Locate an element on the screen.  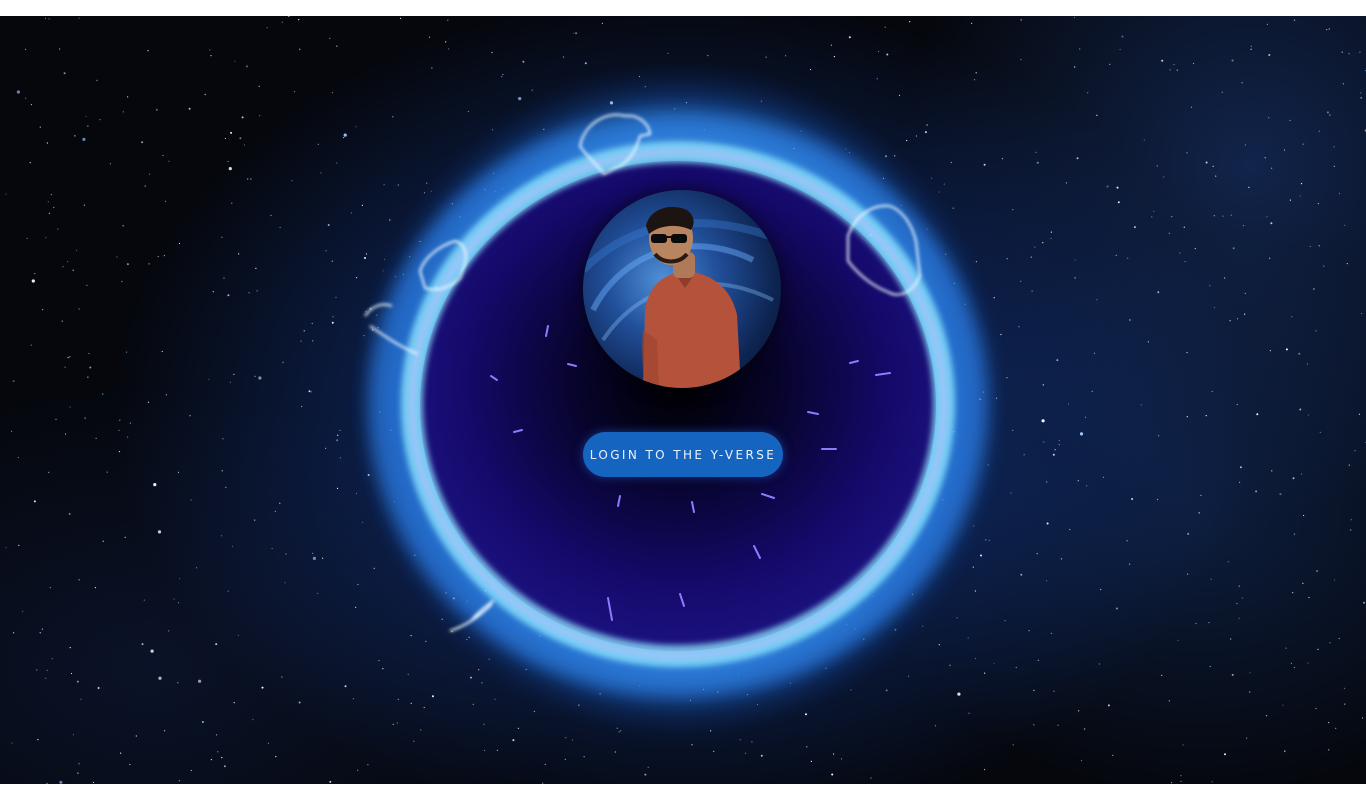
login-button: LOGIN TO THE Y-VERSE is located at coordinates (683, 454).